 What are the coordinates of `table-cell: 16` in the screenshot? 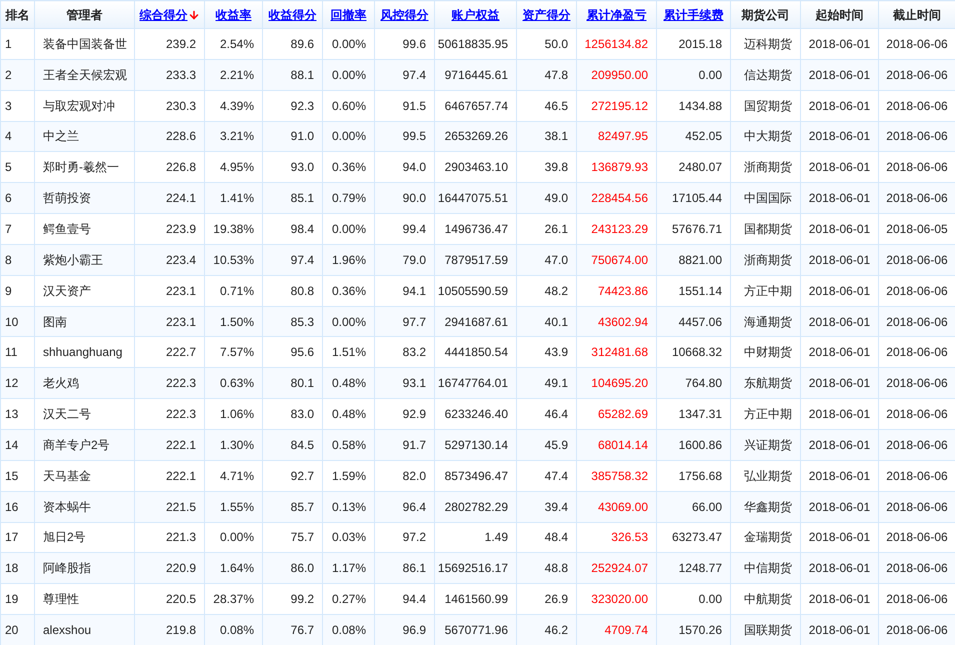 It's located at (17, 506).